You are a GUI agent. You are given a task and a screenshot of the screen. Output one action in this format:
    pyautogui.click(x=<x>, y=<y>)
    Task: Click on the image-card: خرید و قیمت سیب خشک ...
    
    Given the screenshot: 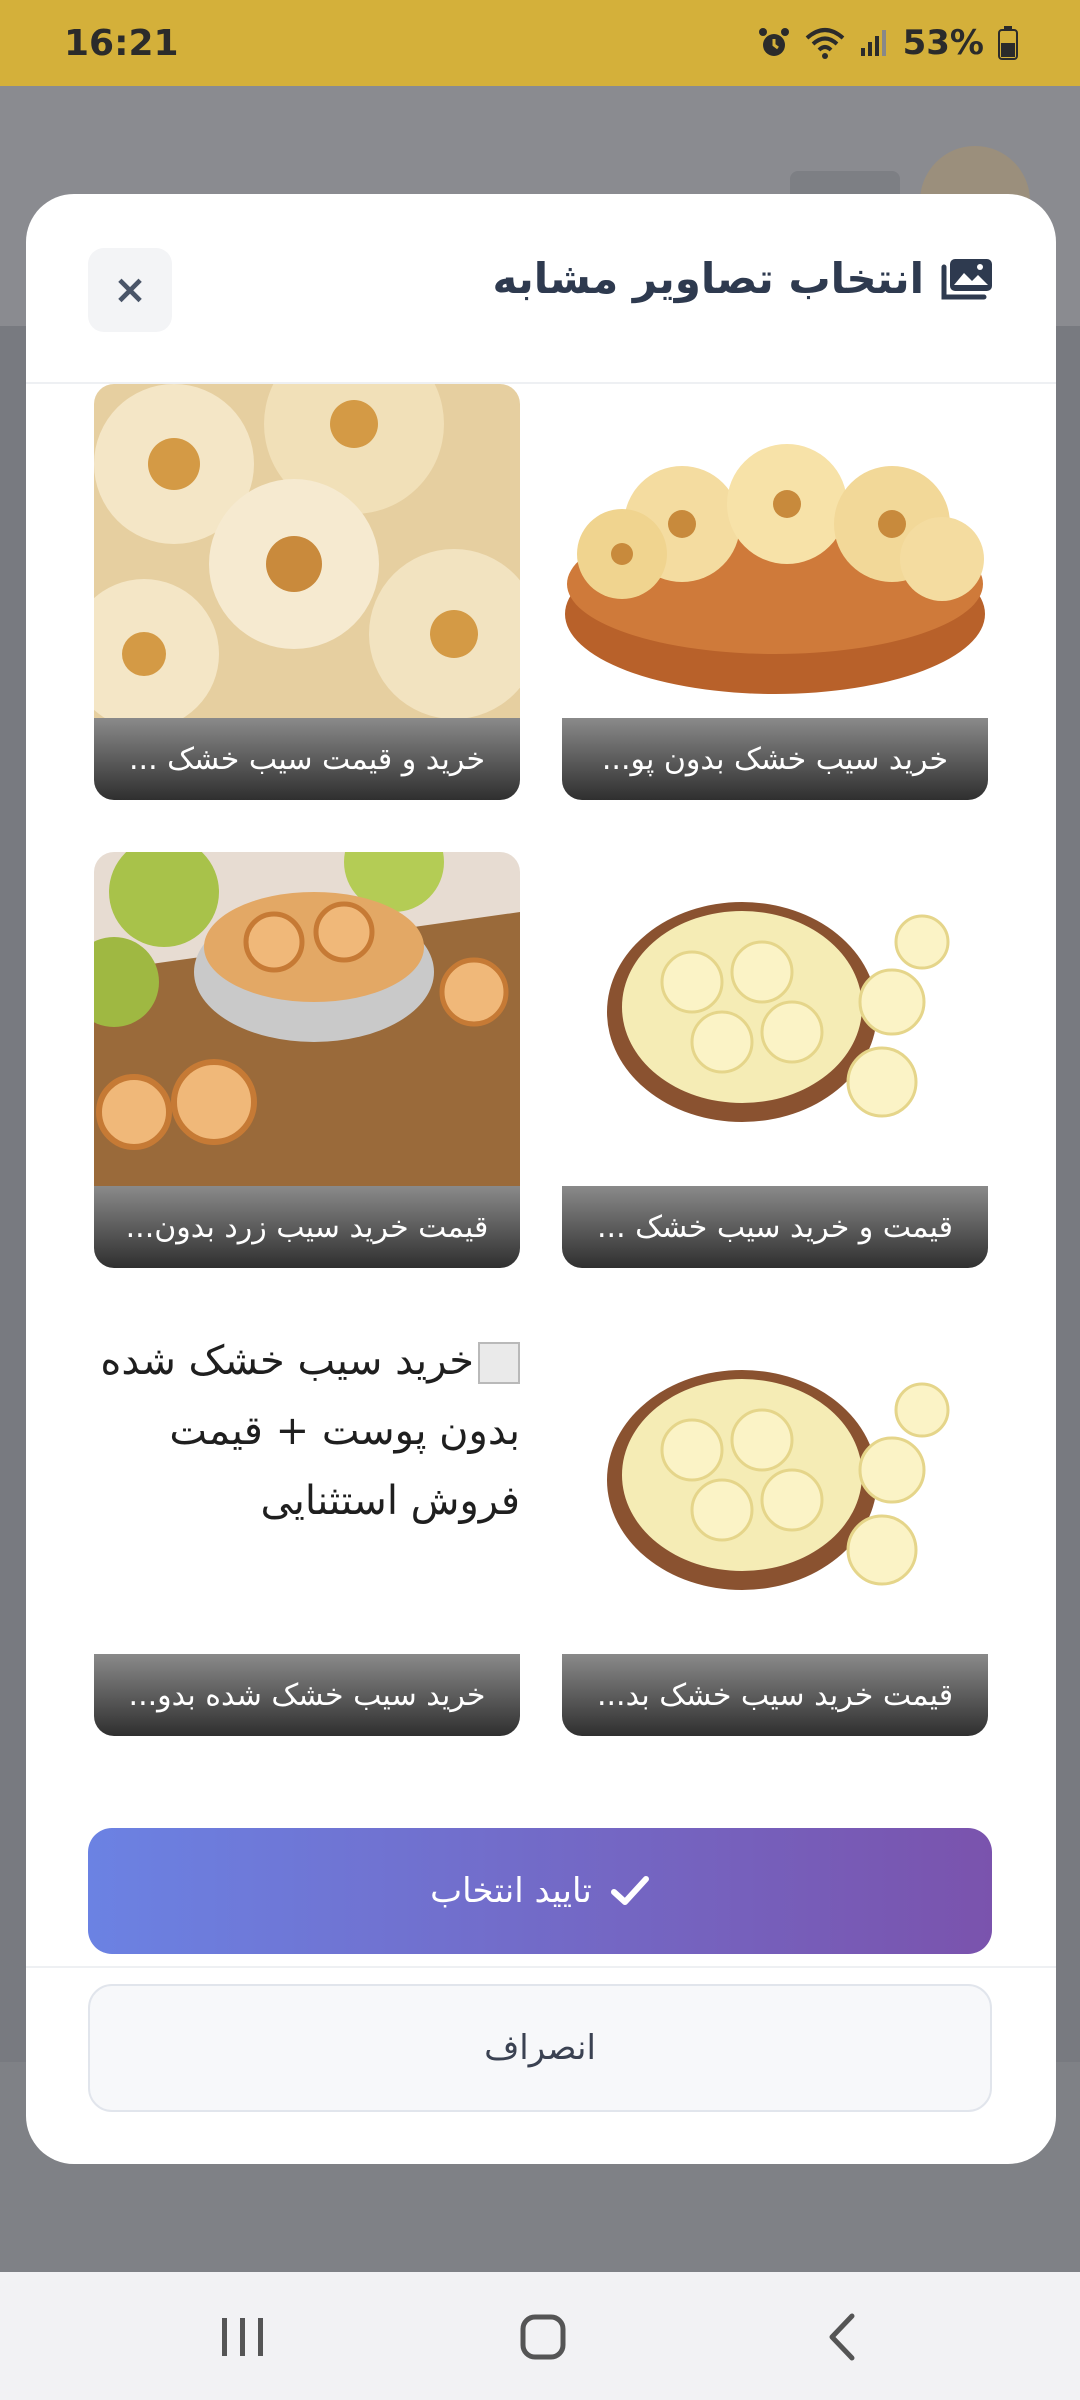 What is the action you would take?
    pyautogui.click(x=307, y=592)
    